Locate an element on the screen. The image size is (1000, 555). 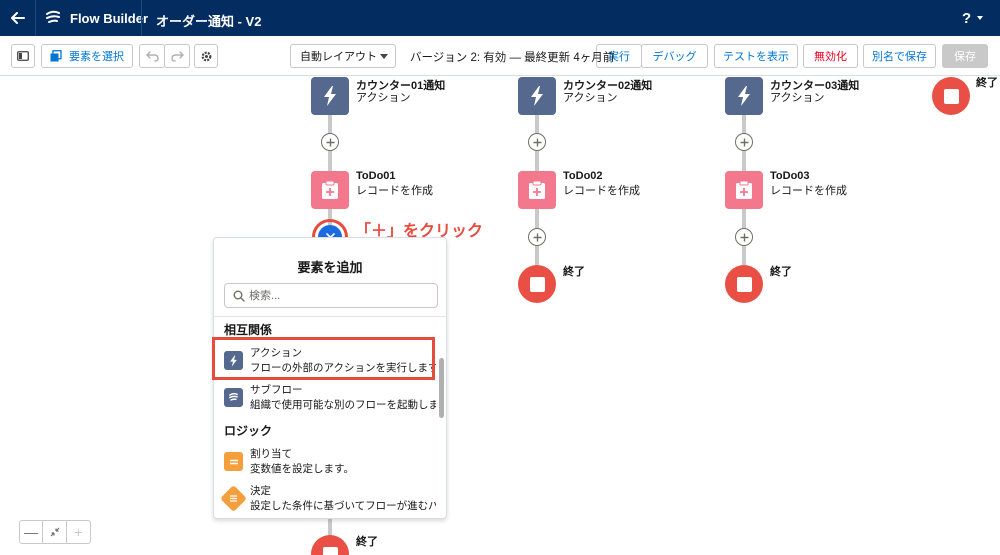
section-title-logic: ロジック is located at coordinates (248, 431).